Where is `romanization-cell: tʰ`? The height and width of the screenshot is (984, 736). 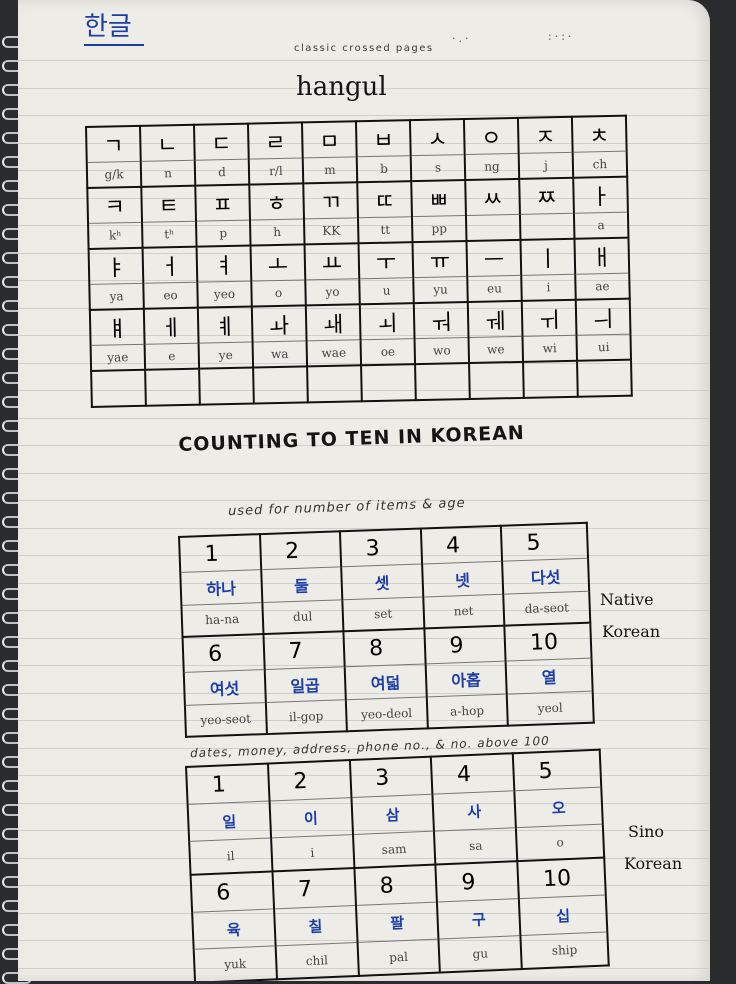 romanization-cell: tʰ is located at coordinates (169, 234).